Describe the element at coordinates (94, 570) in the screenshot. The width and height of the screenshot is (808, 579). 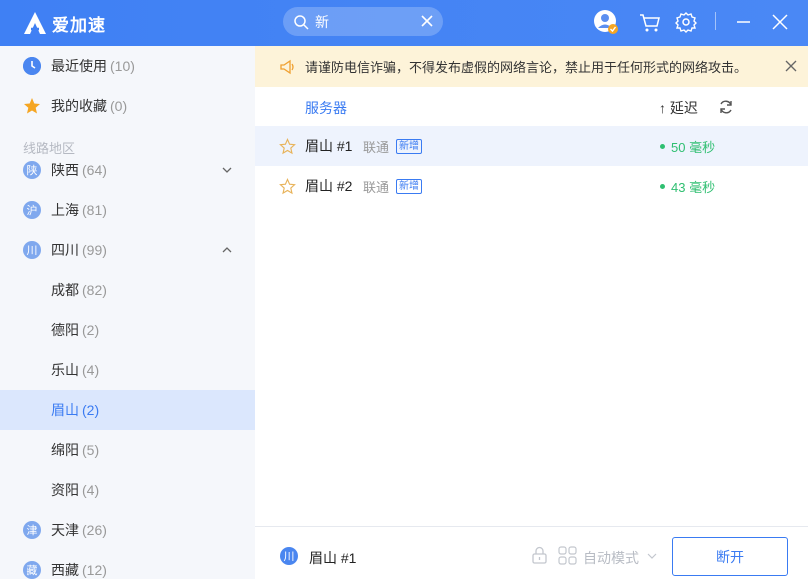
I see `sidebar-item-count: (12)` at that location.